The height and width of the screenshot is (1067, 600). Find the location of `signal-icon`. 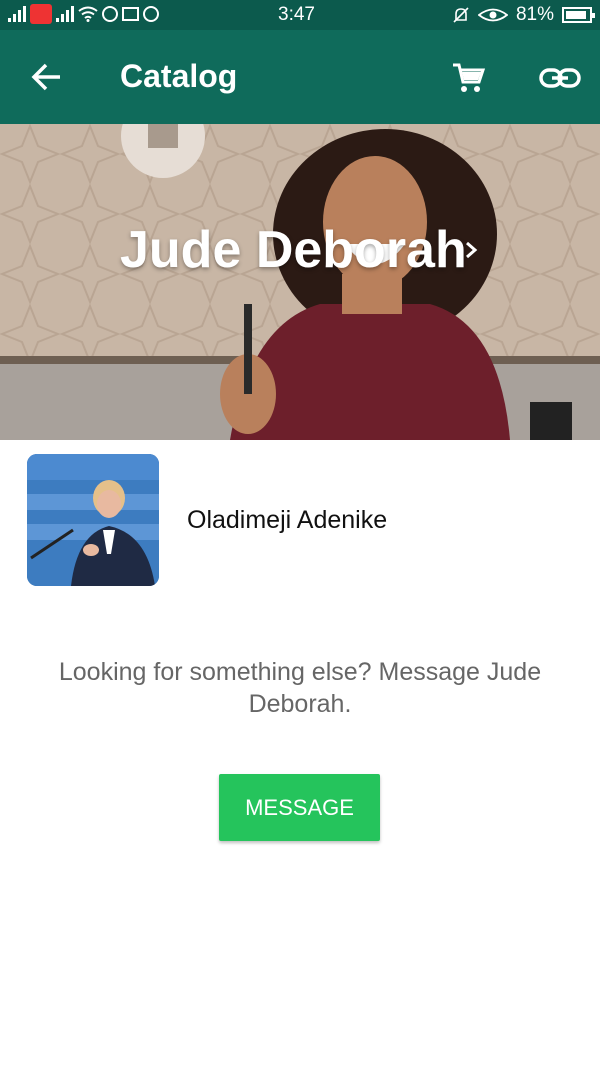

signal-icon is located at coordinates (17, 14).